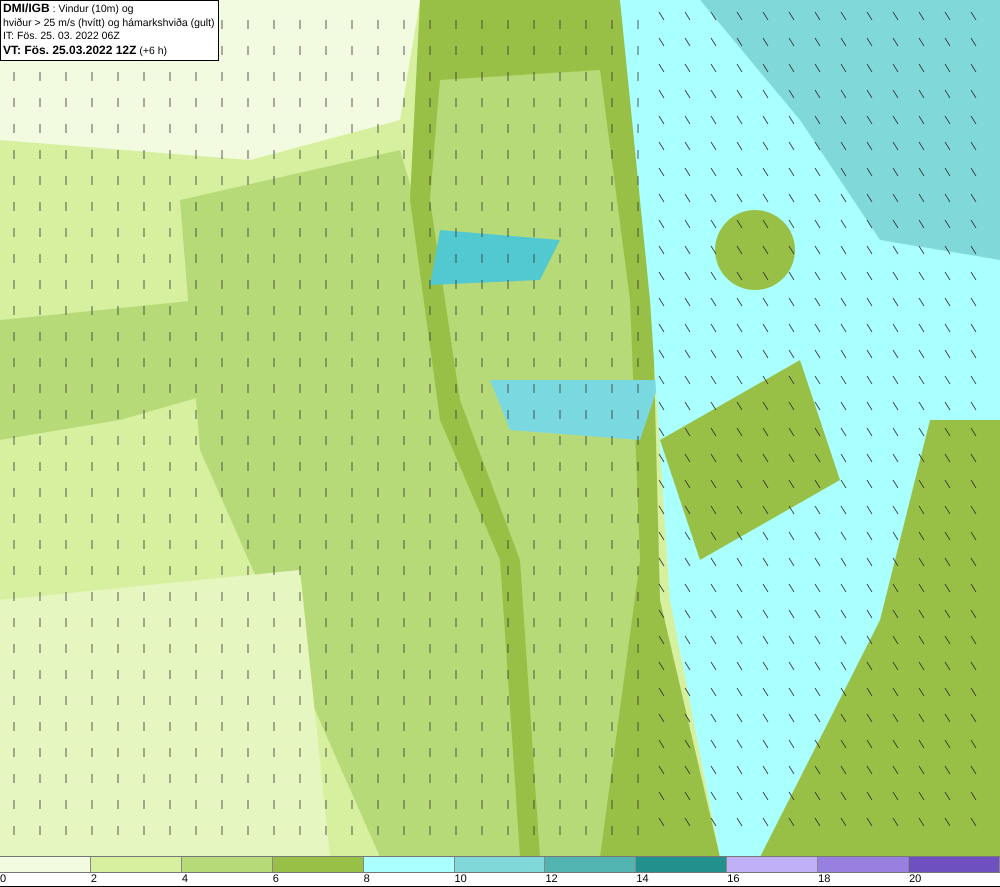  I want to click on legend-label: 0, so click(3, 879).